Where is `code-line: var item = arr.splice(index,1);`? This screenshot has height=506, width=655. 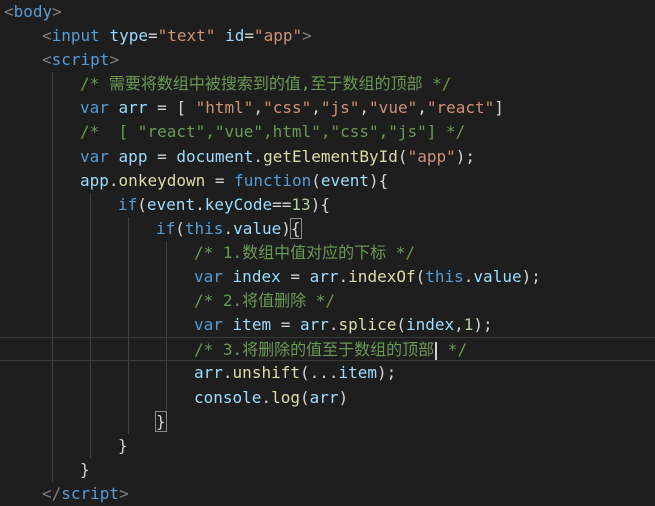 code-line: var item = arr.splice(index,1); is located at coordinates (327, 325).